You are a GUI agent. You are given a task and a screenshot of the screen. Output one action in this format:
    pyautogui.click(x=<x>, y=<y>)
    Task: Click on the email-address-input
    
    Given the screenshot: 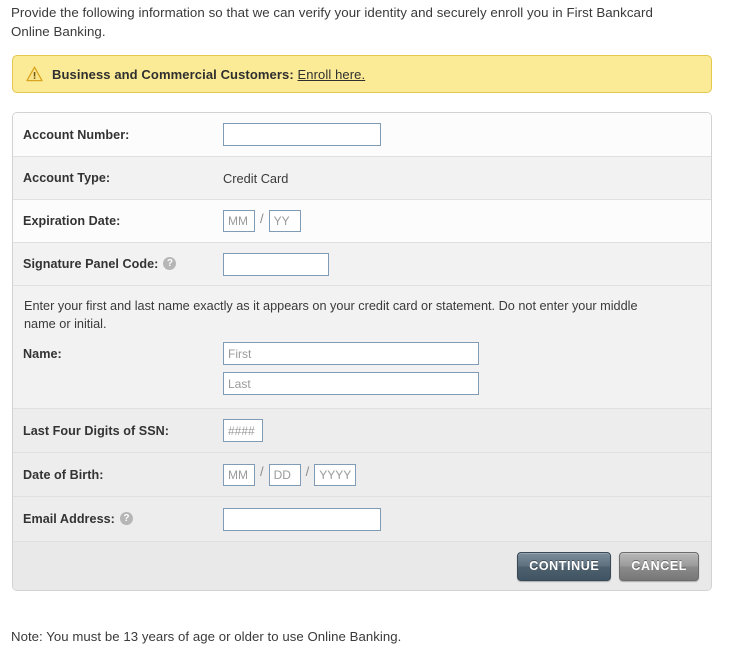 What is the action you would take?
    pyautogui.click(x=302, y=519)
    